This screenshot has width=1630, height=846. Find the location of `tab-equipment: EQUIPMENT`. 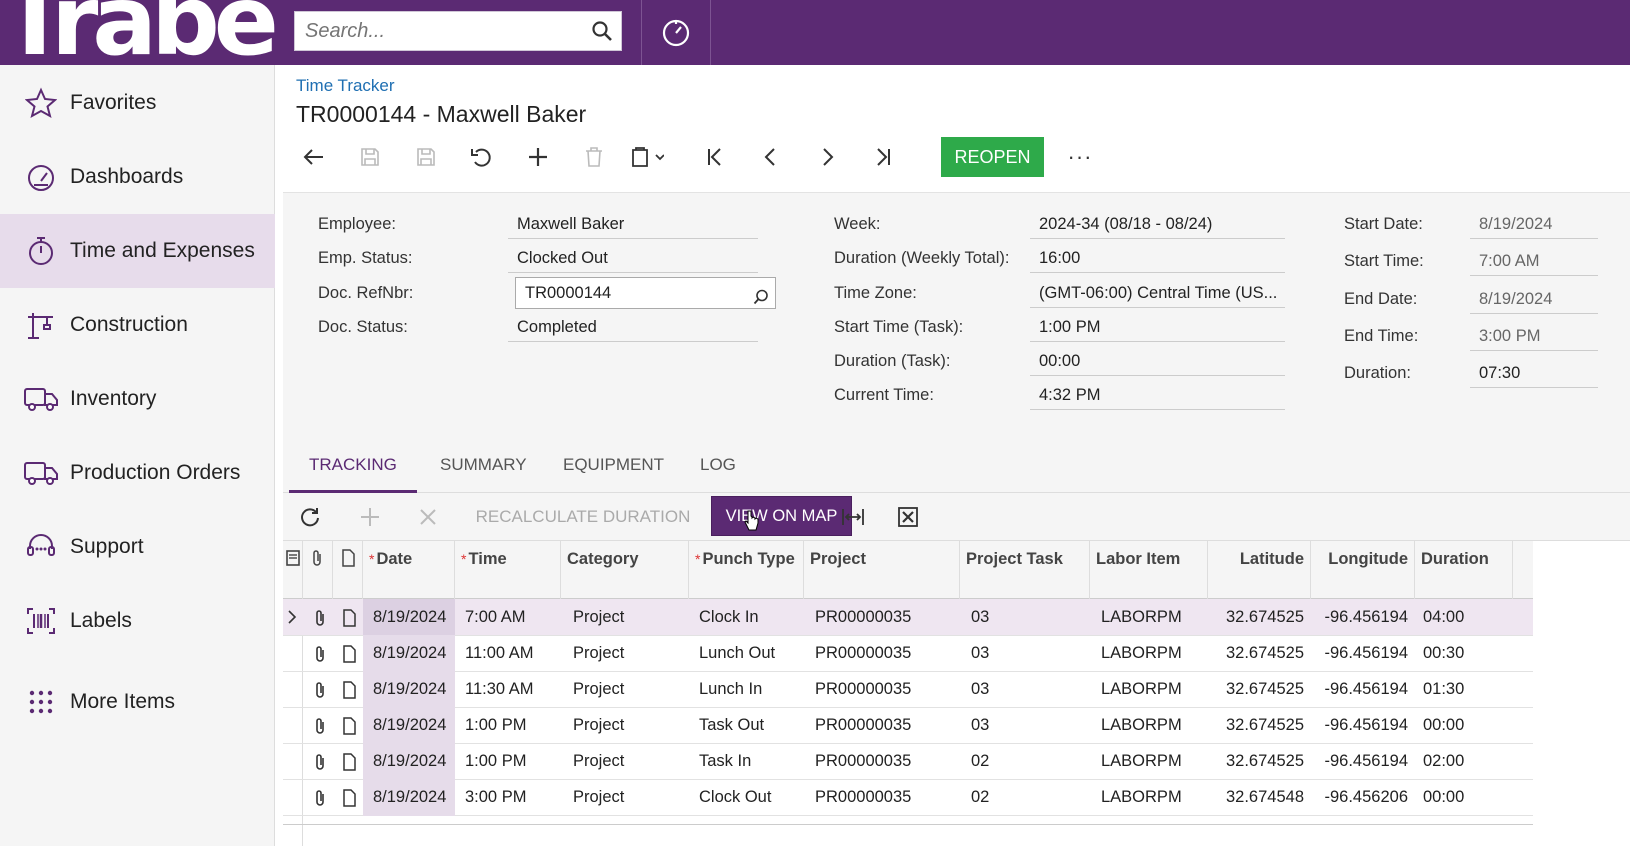

tab-equipment: EQUIPMENT is located at coordinates (613, 469).